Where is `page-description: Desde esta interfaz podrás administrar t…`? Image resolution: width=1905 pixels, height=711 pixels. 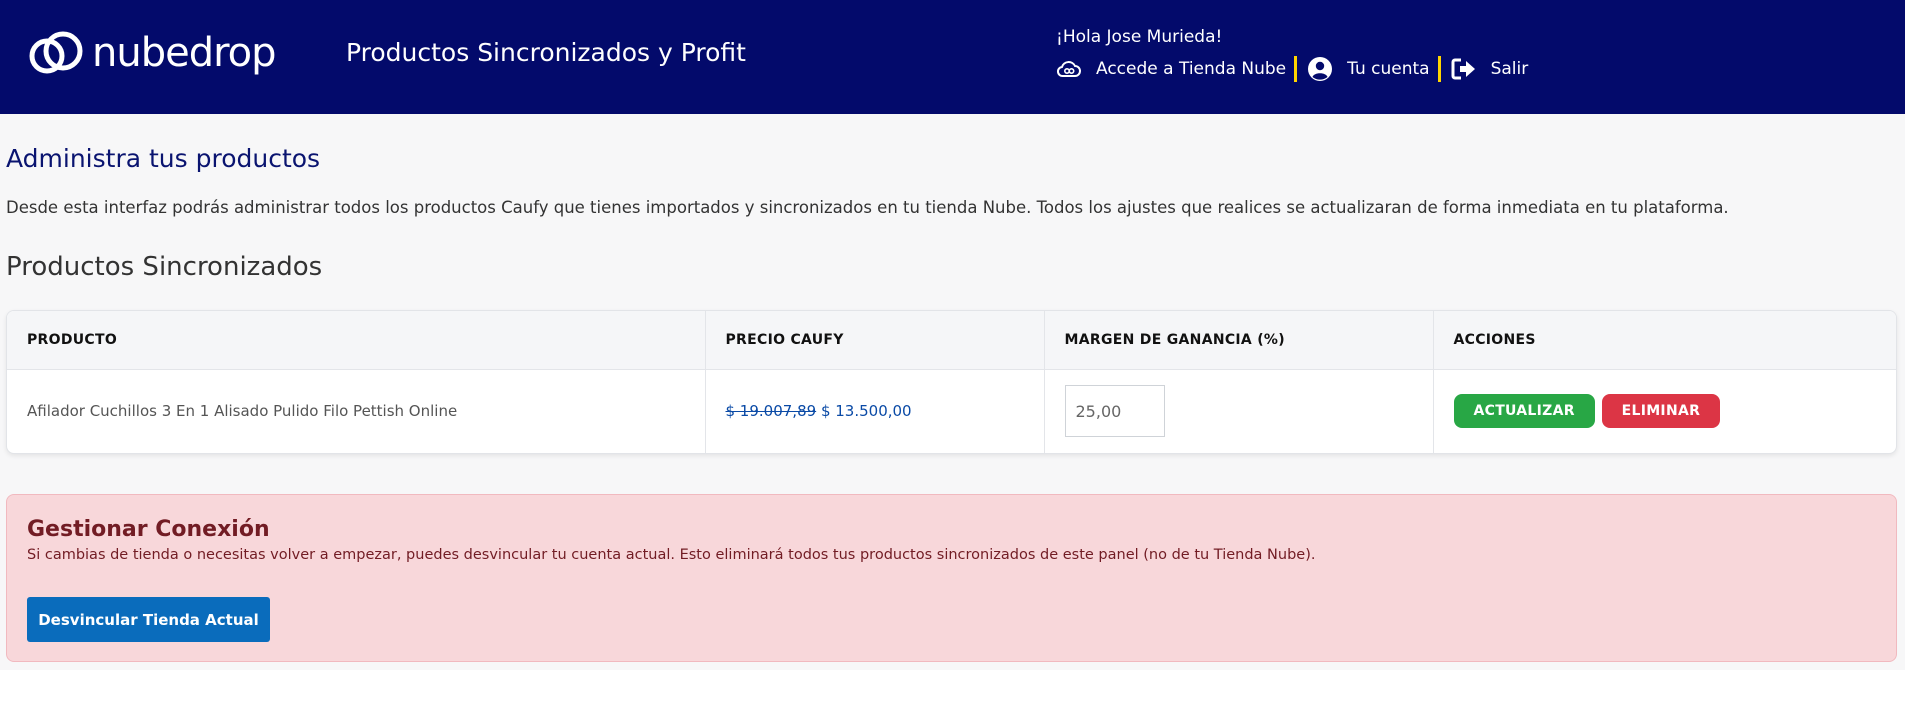
page-description: Desde esta interfaz podrás administrar t… is located at coordinates (867, 207).